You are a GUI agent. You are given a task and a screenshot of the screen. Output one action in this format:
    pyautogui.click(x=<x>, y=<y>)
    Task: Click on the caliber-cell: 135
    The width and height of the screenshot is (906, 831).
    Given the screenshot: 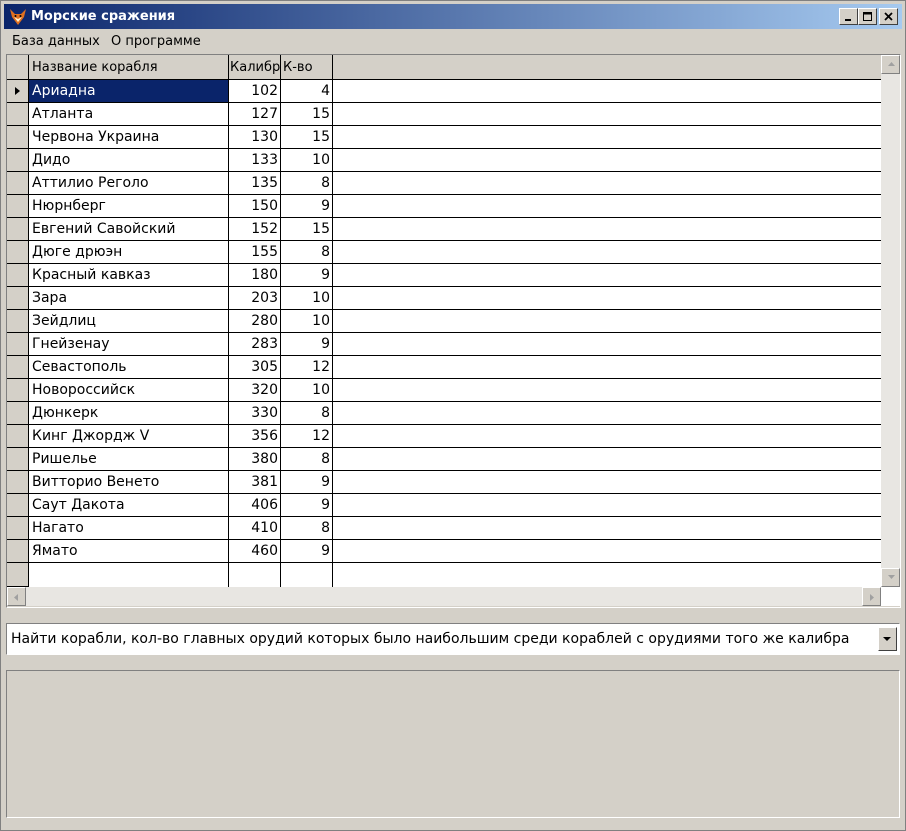 What is the action you would take?
    pyautogui.click(x=255, y=183)
    